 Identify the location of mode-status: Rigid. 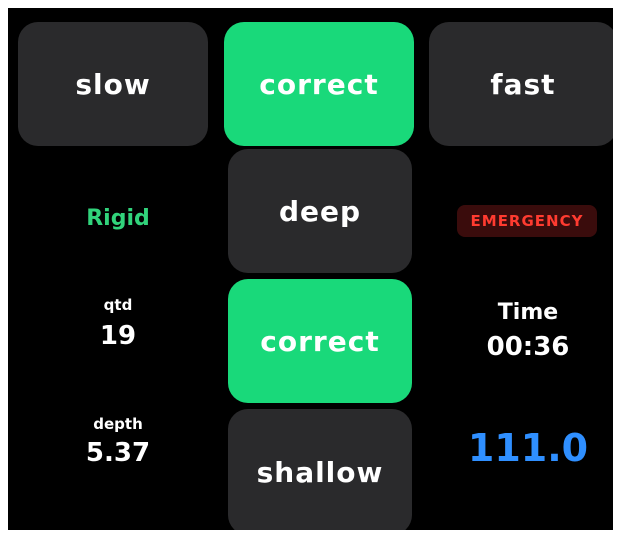
(118, 218).